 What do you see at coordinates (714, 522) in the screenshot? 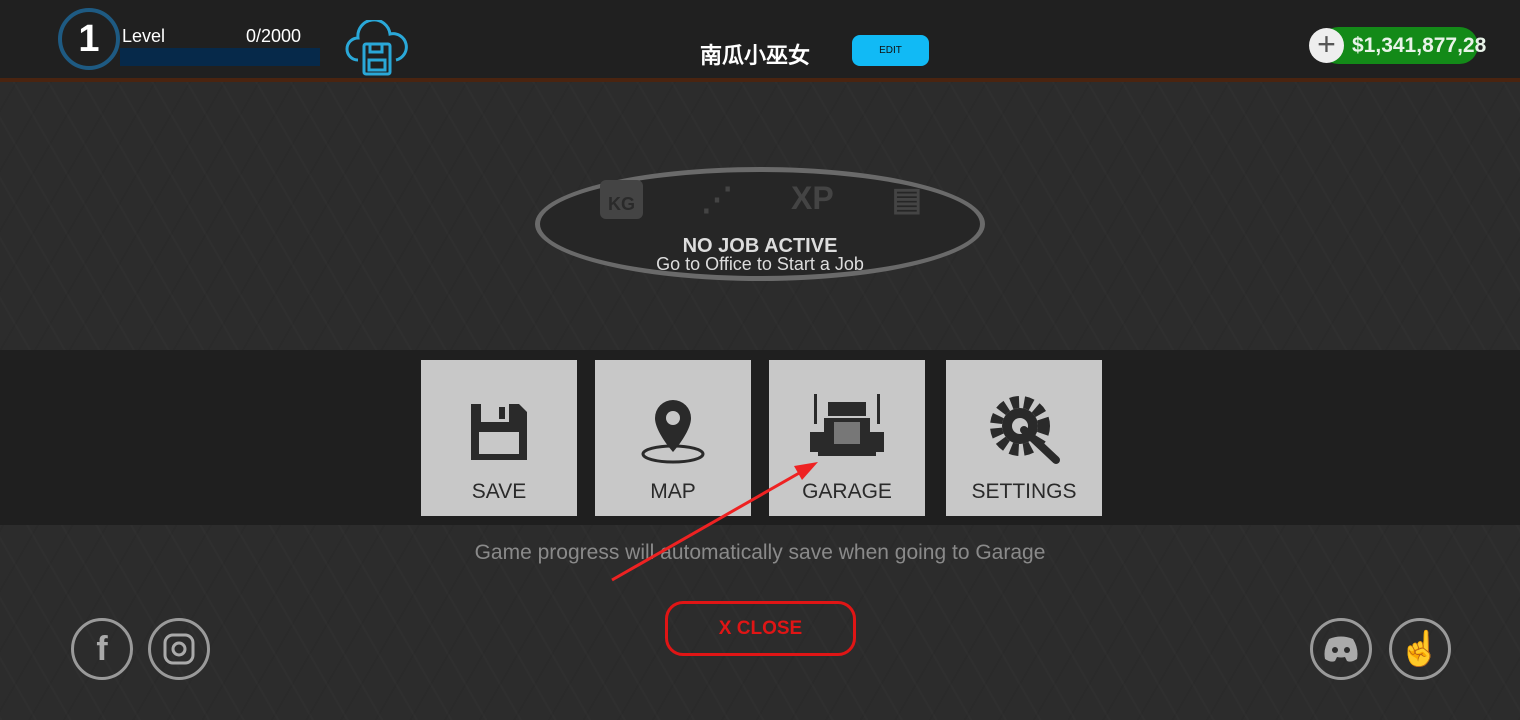
I see `annotation-arrow` at bounding box center [714, 522].